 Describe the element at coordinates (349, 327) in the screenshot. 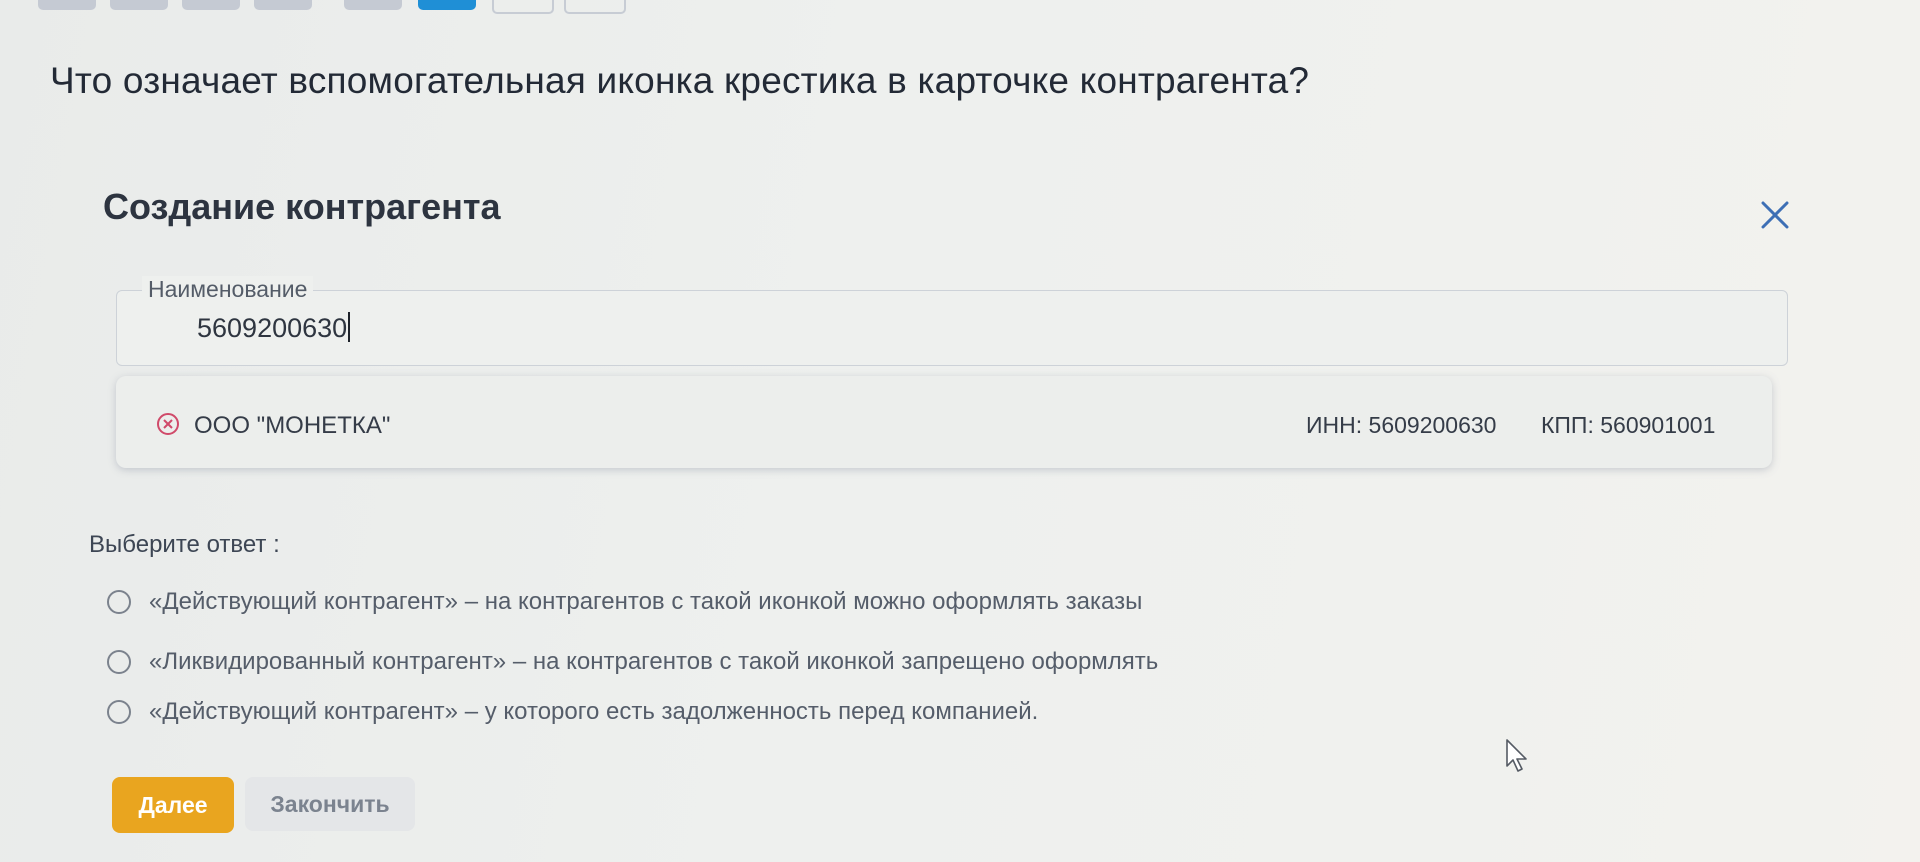

I see `text-caret` at that location.